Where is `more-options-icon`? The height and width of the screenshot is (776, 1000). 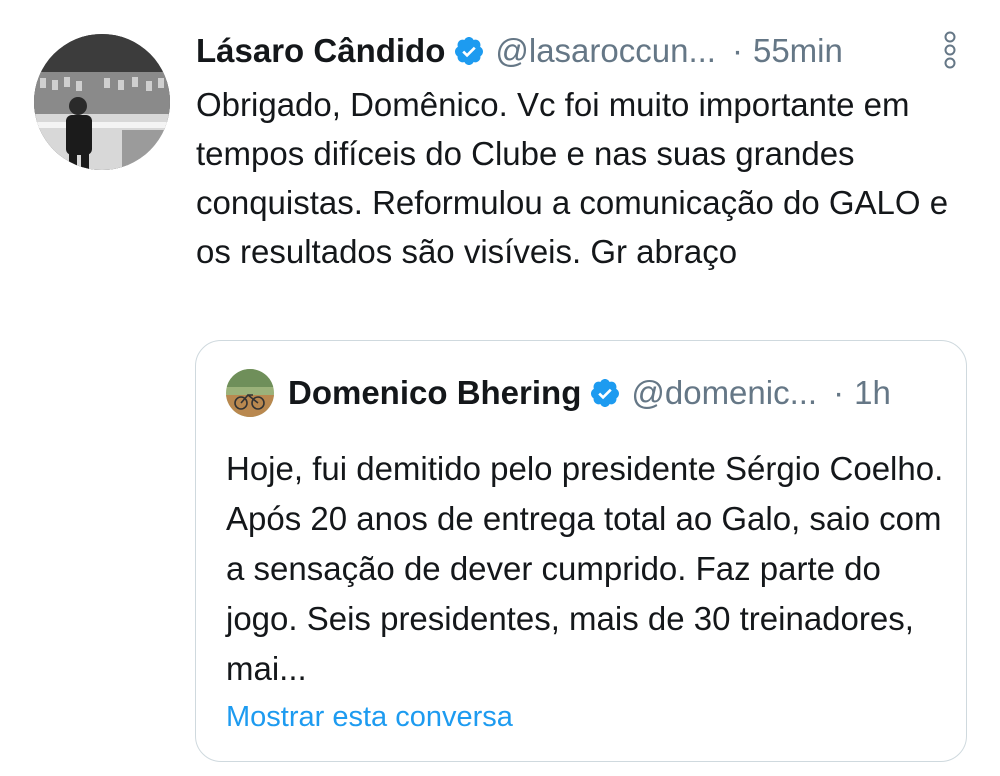 more-options-icon is located at coordinates (950, 50).